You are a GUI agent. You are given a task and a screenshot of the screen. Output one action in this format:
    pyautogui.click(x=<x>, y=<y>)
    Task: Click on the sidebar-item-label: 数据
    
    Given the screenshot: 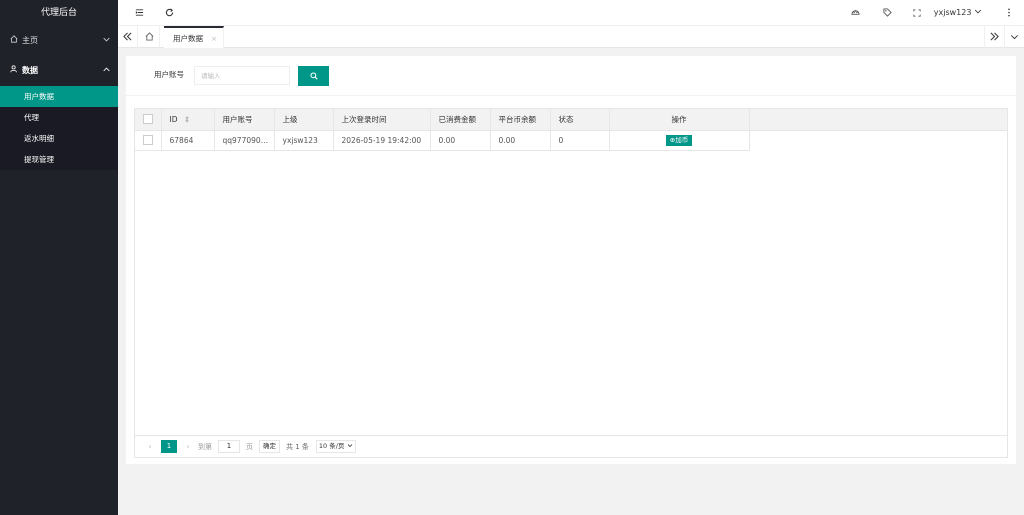 What is the action you would take?
    pyautogui.click(x=30, y=70)
    